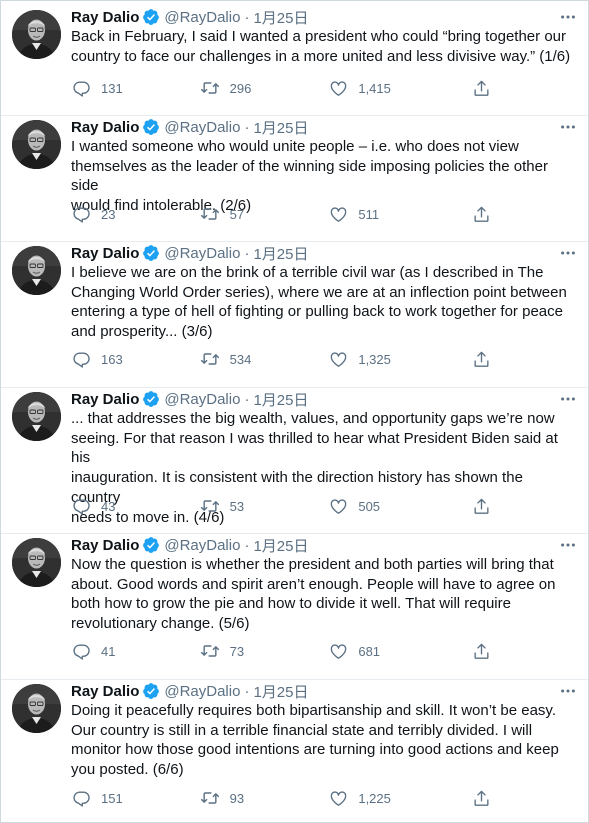 This screenshot has height=823, width=589. I want to click on reply-count: 151, so click(112, 798).